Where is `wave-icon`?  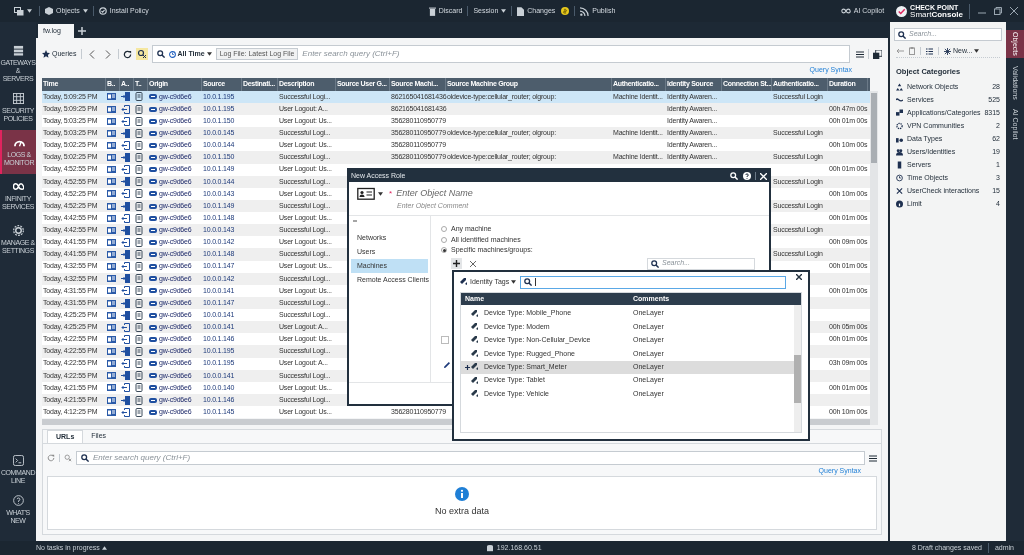 wave-icon is located at coordinates (899, 99).